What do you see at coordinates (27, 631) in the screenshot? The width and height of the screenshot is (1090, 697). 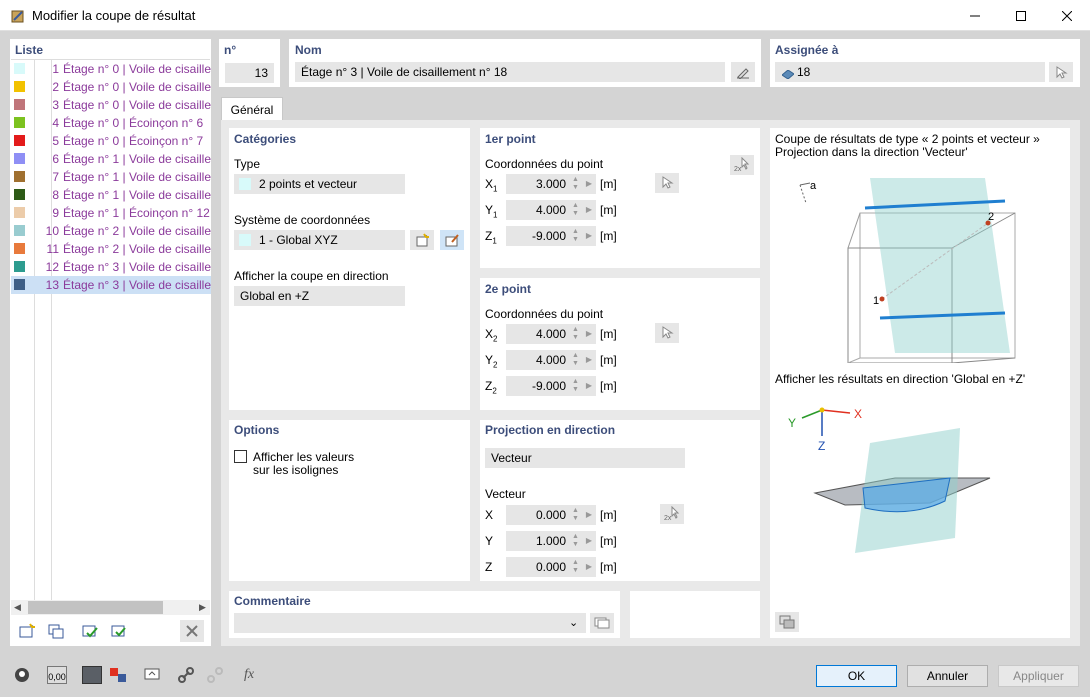 I see `new-item-icon` at bounding box center [27, 631].